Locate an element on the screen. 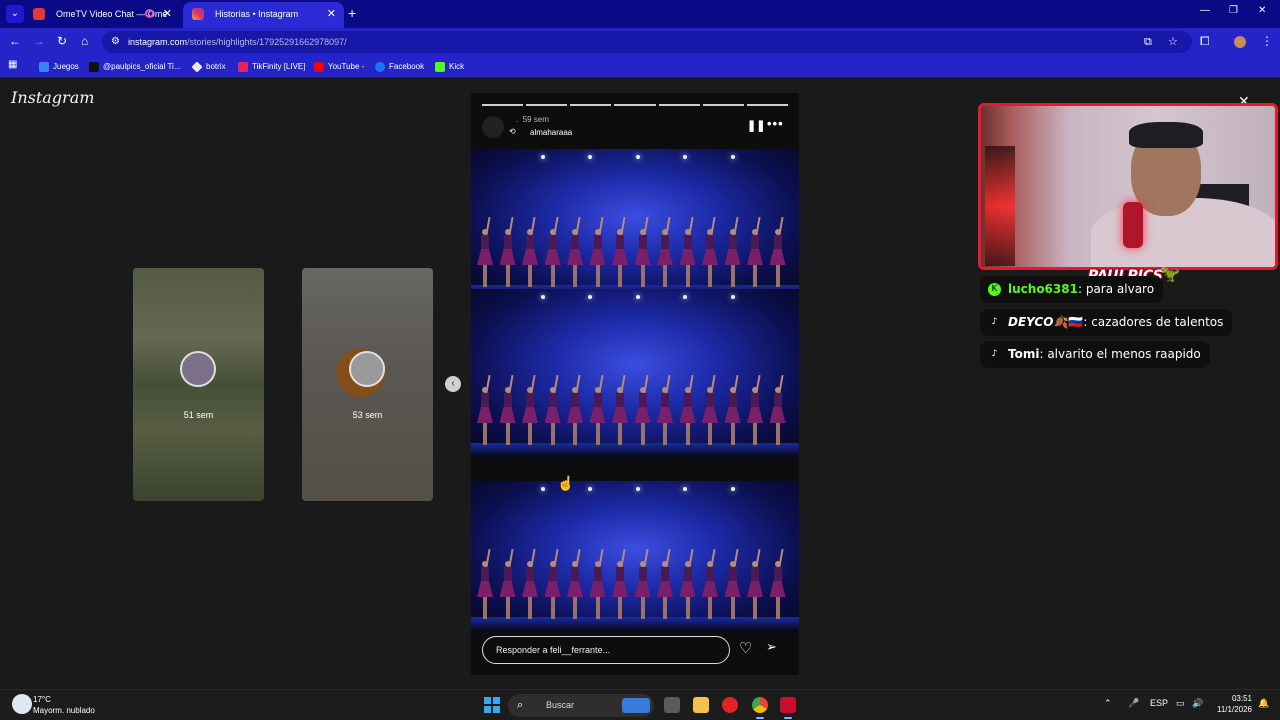 The image size is (1280, 720). tab-ometv: OmeTV Video Chat — Ome ✕ is located at coordinates (102, 15).